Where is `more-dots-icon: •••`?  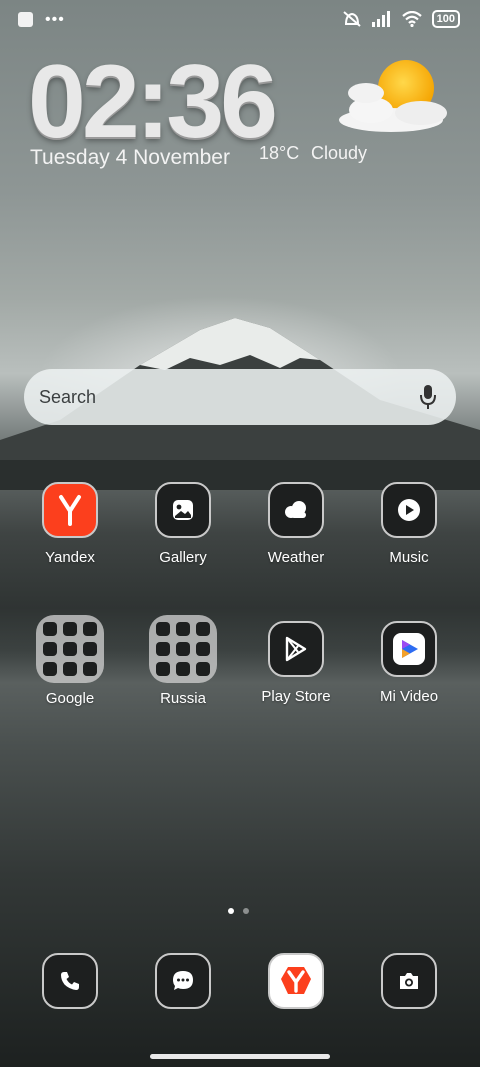
more-dots-icon: ••• is located at coordinates (55, 19).